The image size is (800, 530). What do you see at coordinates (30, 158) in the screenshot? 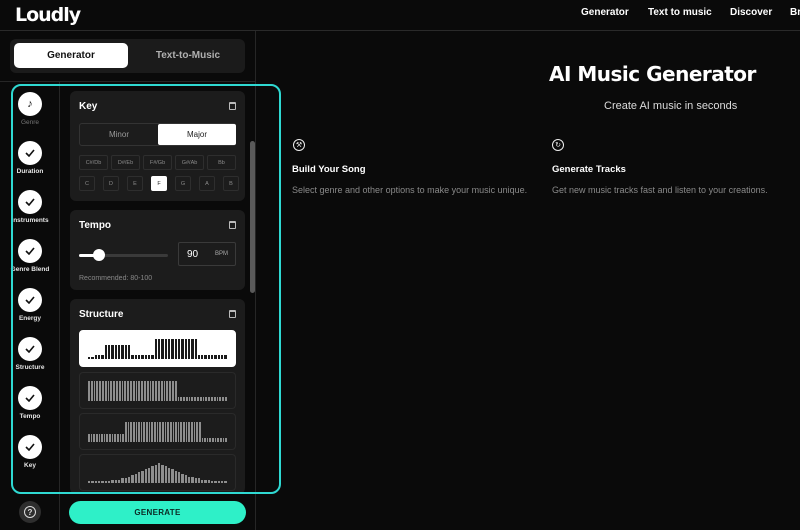
I see `step-duration: Duration` at bounding box center [30, 158].